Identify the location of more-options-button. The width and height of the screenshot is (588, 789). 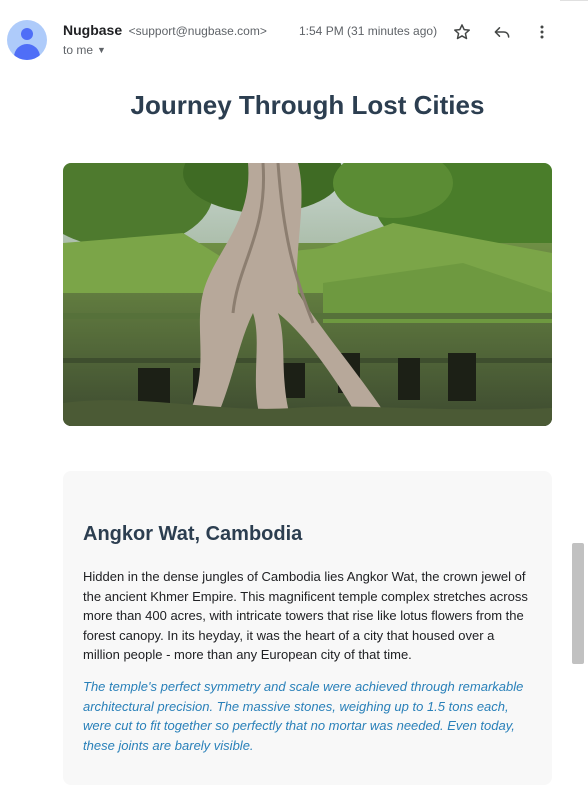
(542, 32).